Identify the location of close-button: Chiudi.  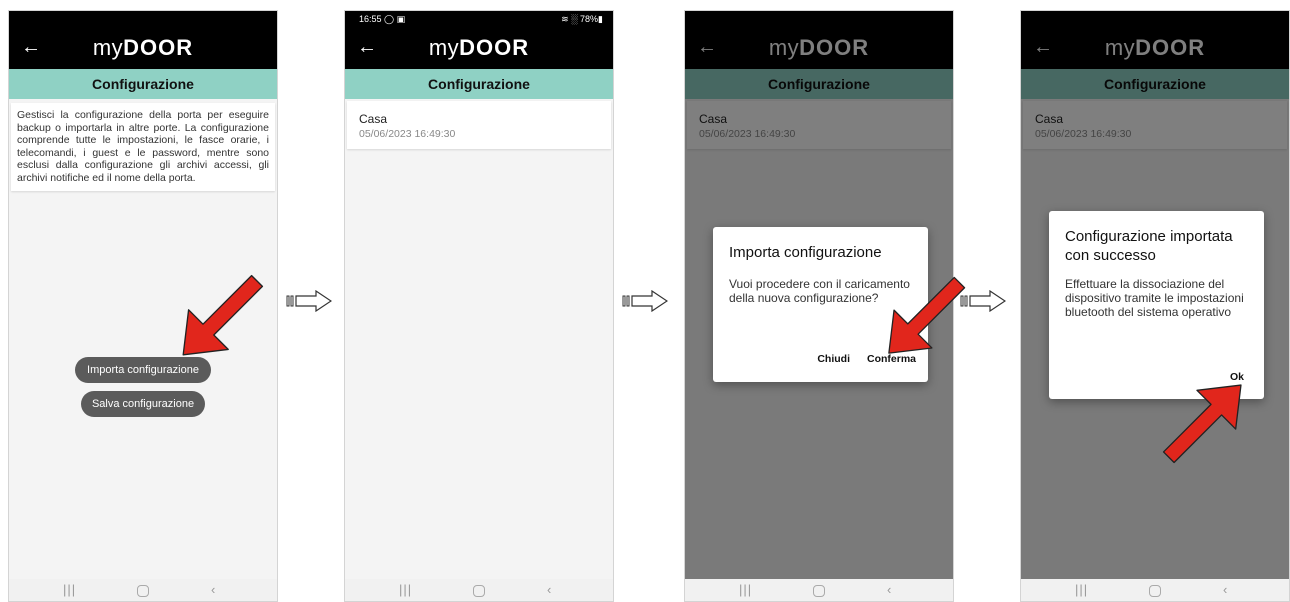
(833, 359).